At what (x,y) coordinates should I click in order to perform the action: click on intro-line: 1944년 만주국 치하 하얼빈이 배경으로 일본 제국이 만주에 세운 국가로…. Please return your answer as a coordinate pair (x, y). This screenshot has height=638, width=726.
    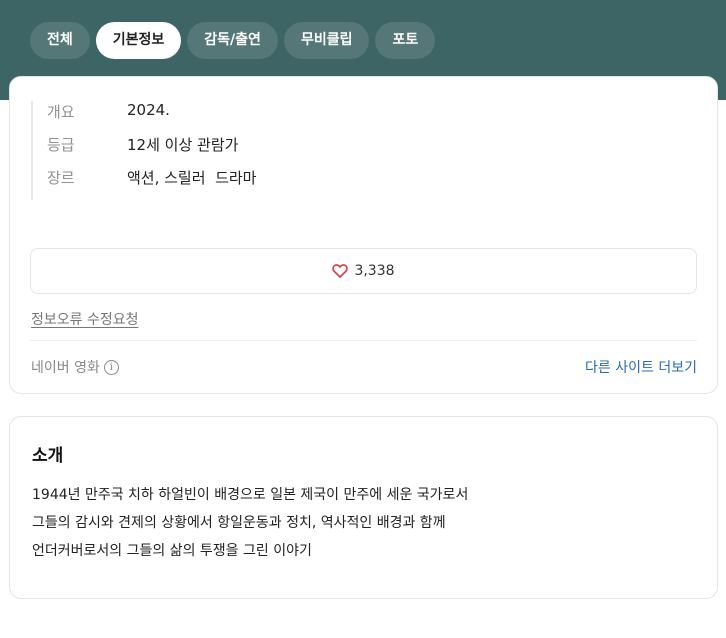
    Looking at the image, I should click on (250, 495).